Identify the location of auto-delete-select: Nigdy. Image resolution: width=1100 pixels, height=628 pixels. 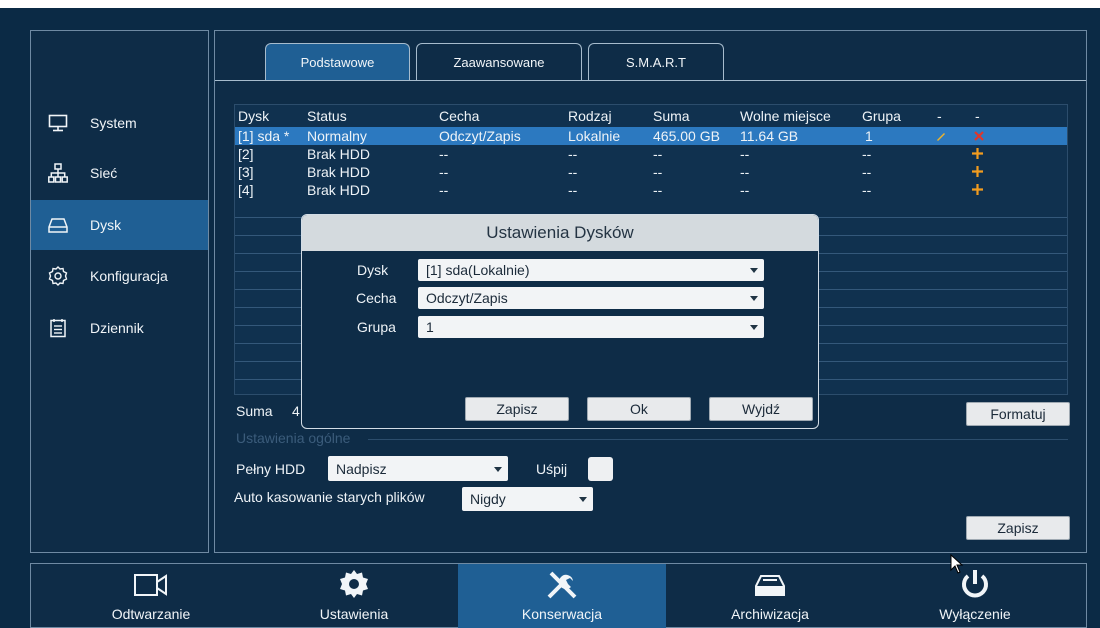
(527, 499).